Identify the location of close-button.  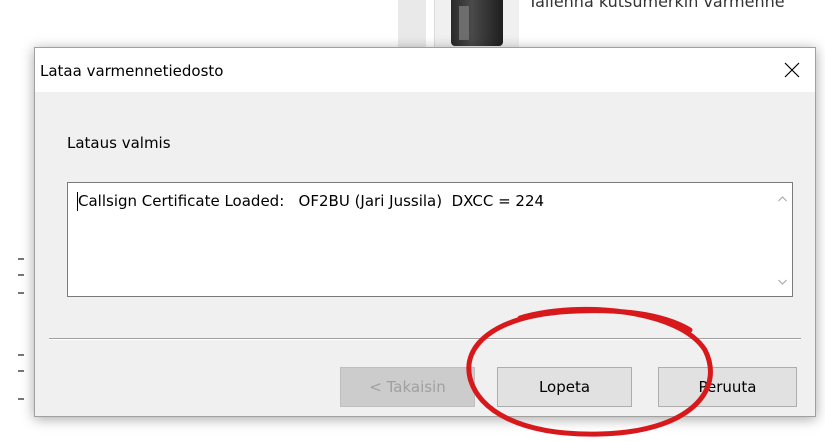
(792, 70).